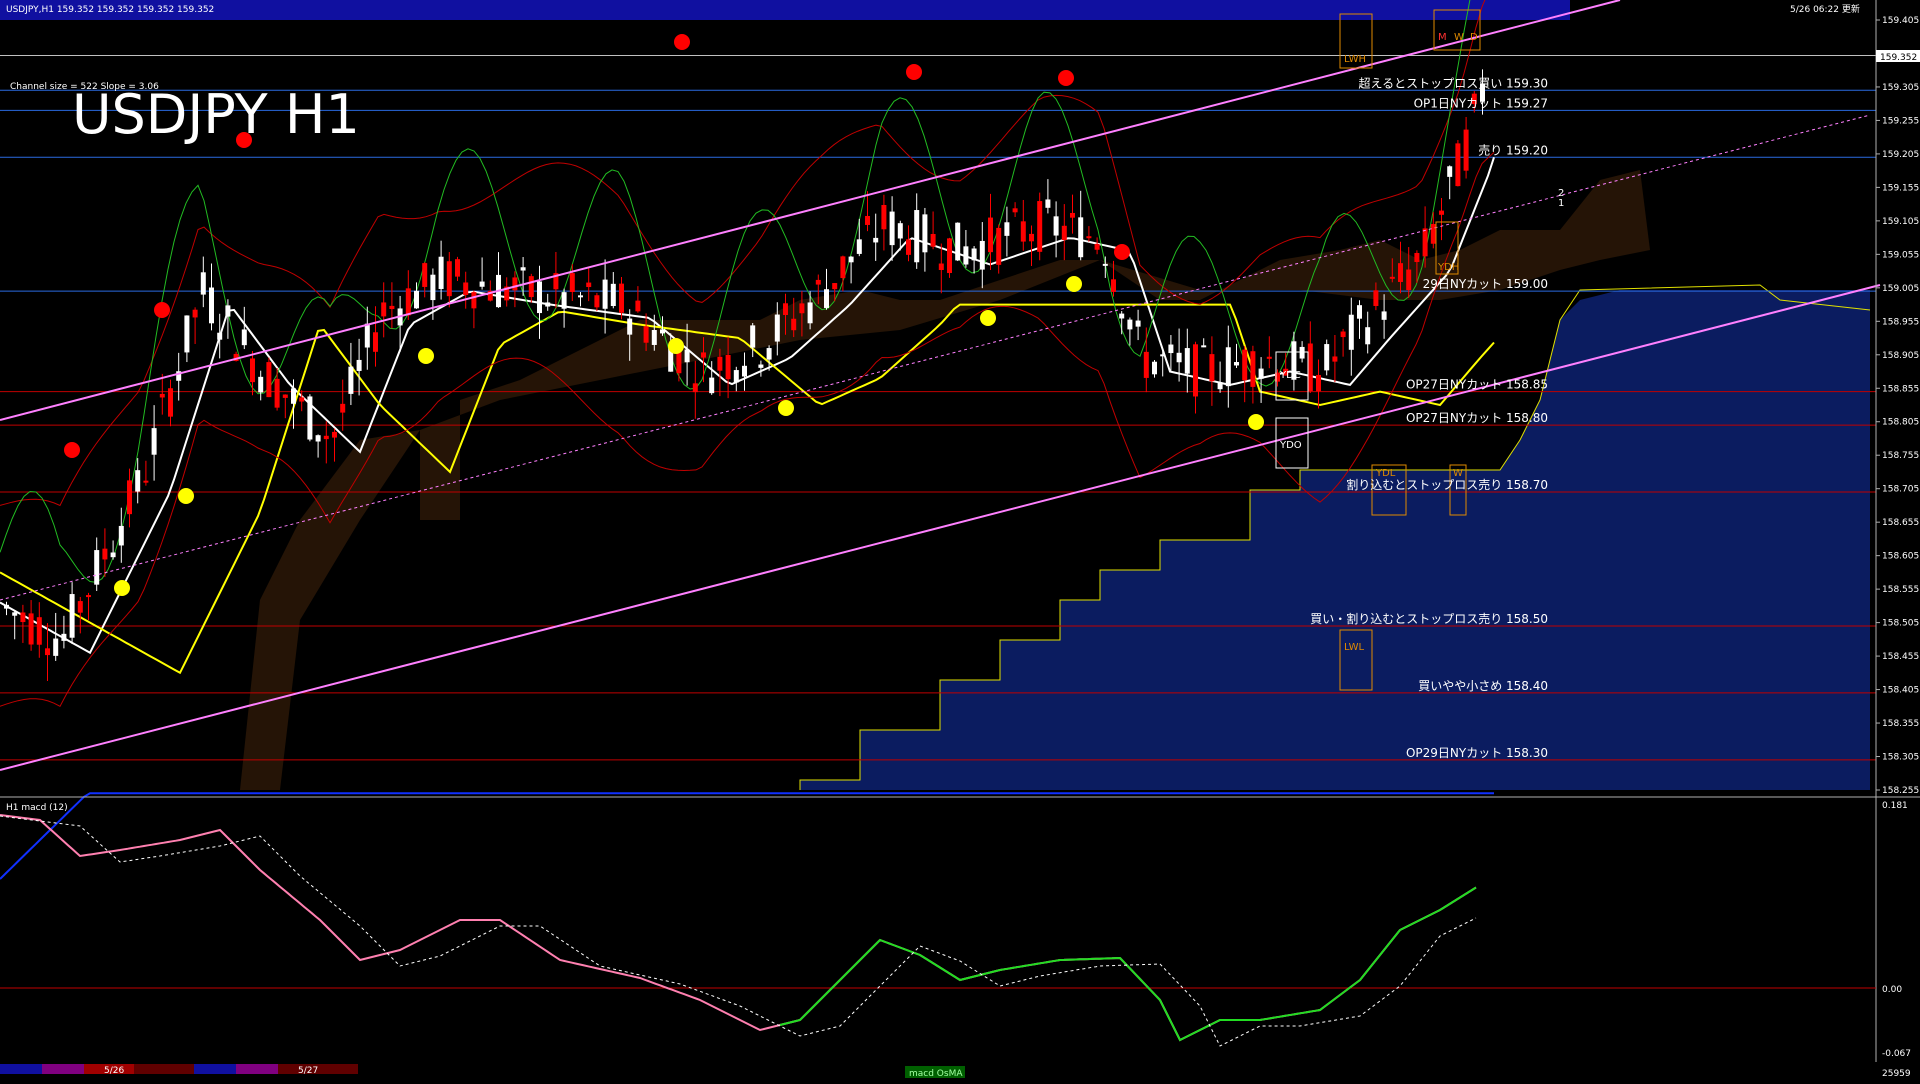 Image resolution: width=1920 pixels, height=1084 pixels. I want to click on price-tick-label: 158.955, so click(1900, 322).